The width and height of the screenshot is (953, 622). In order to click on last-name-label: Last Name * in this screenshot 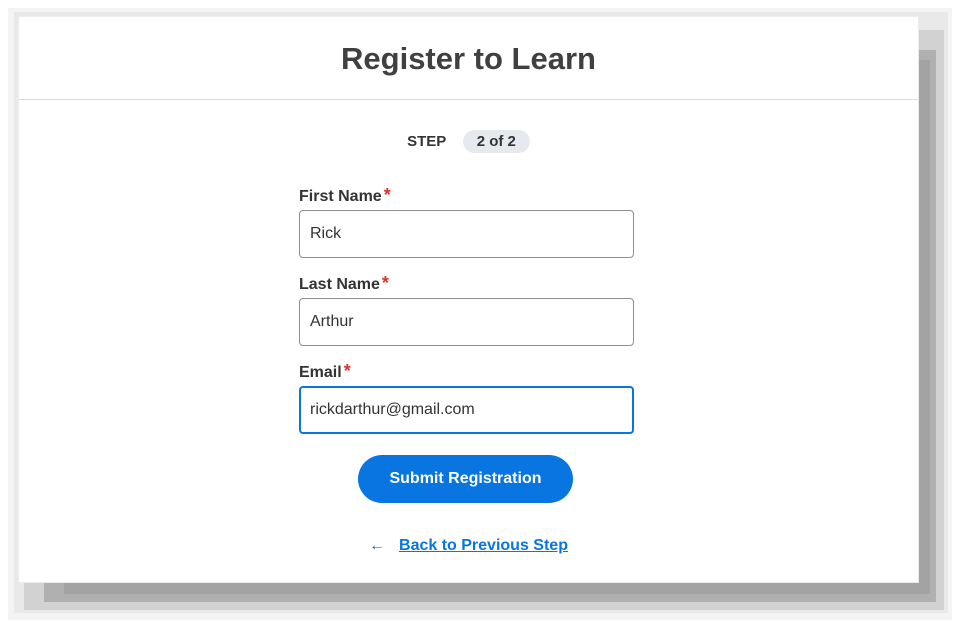, I will do `click(467, 283)`.